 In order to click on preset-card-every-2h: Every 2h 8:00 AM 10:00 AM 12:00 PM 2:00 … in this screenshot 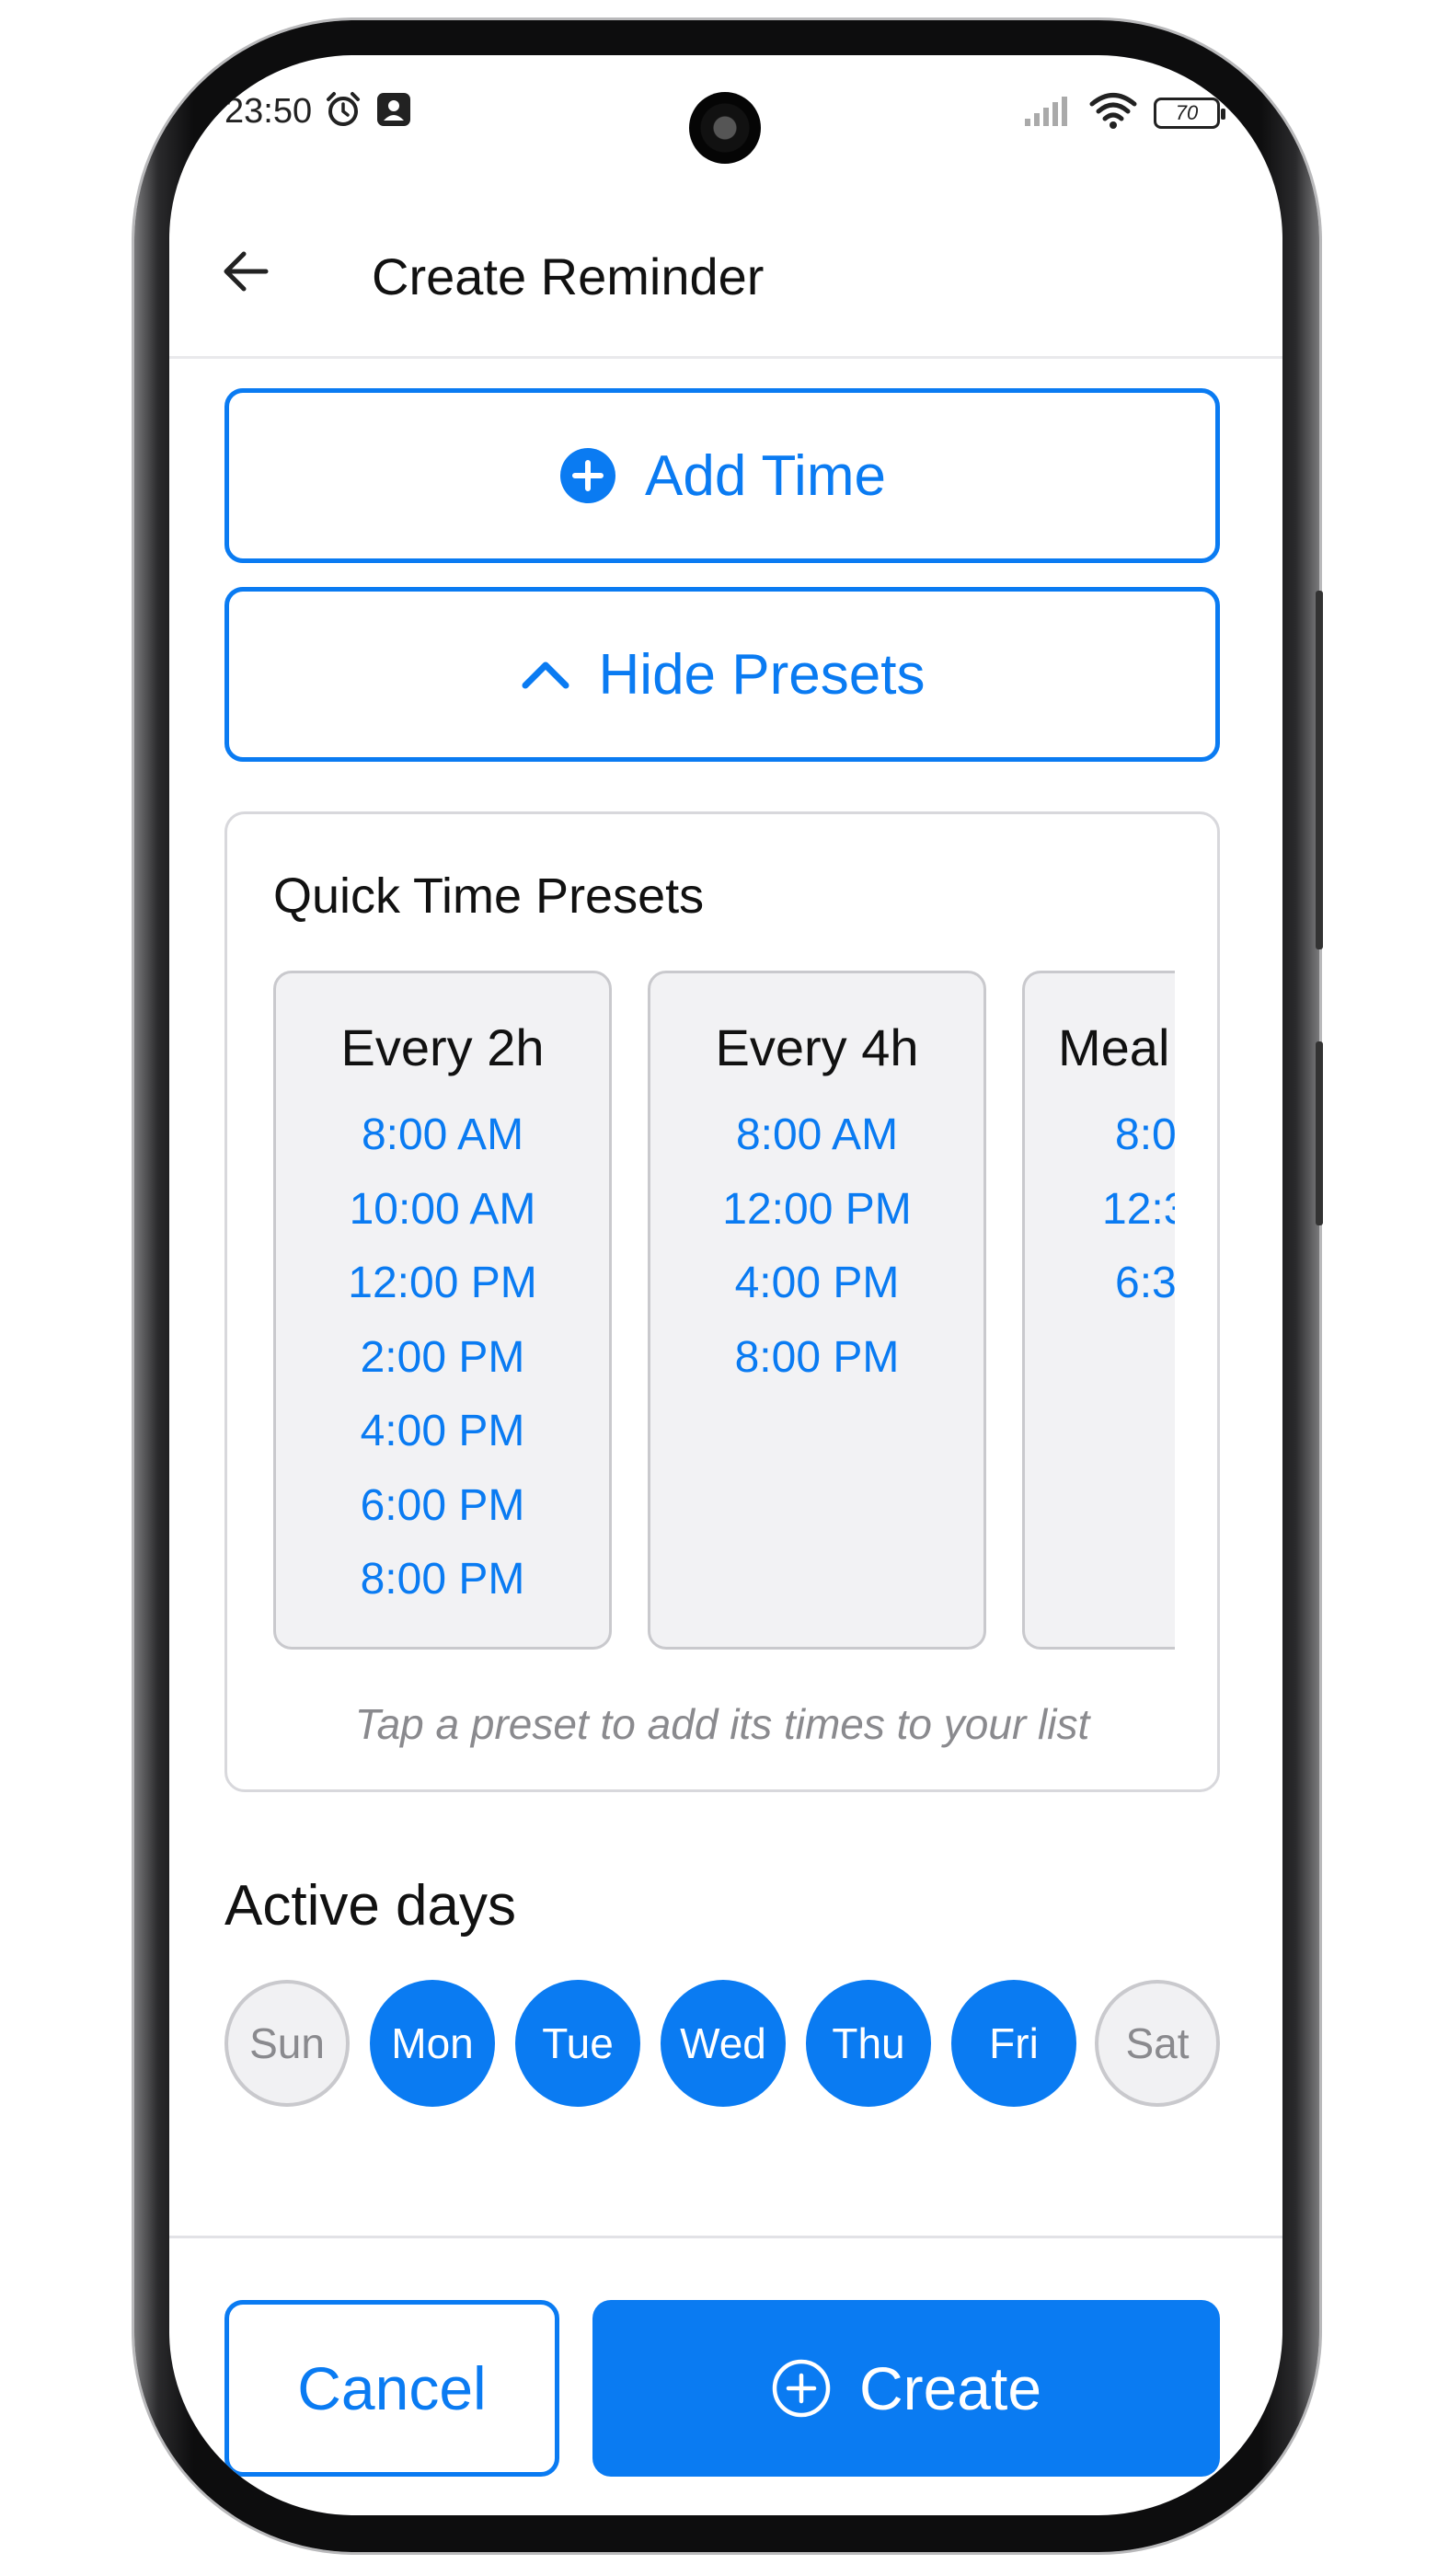, I will do `click(442, 1310)`.